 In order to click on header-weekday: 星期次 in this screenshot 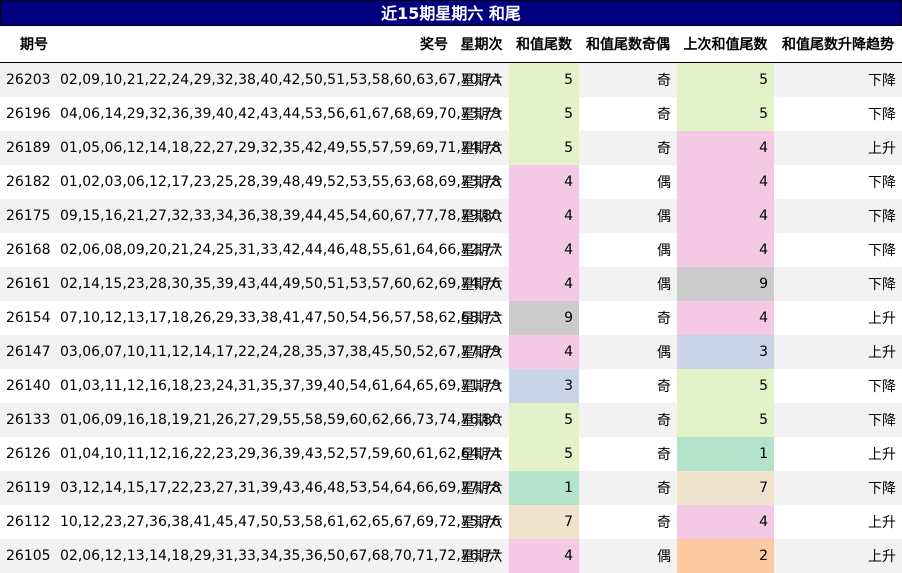, I will do `click(481, 44)`.